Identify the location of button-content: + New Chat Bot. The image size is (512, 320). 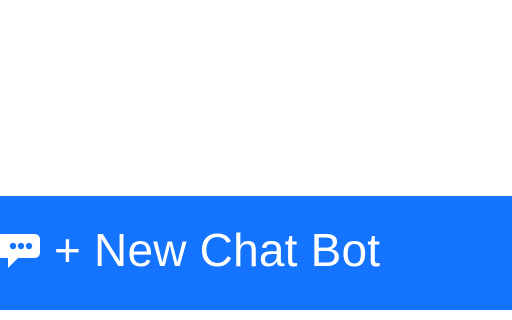
(190, 250).